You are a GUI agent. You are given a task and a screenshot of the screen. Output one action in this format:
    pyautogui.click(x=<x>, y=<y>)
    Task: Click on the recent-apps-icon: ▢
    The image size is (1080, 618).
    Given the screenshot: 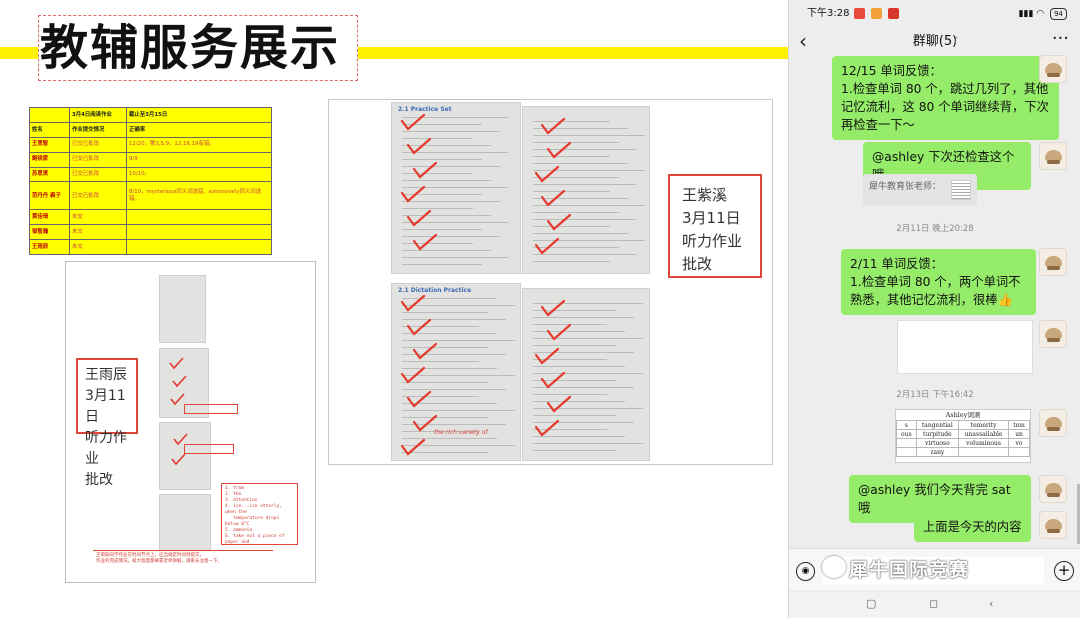 What is the action you would take?
    pyautogui.click(x=871, y=603)
    